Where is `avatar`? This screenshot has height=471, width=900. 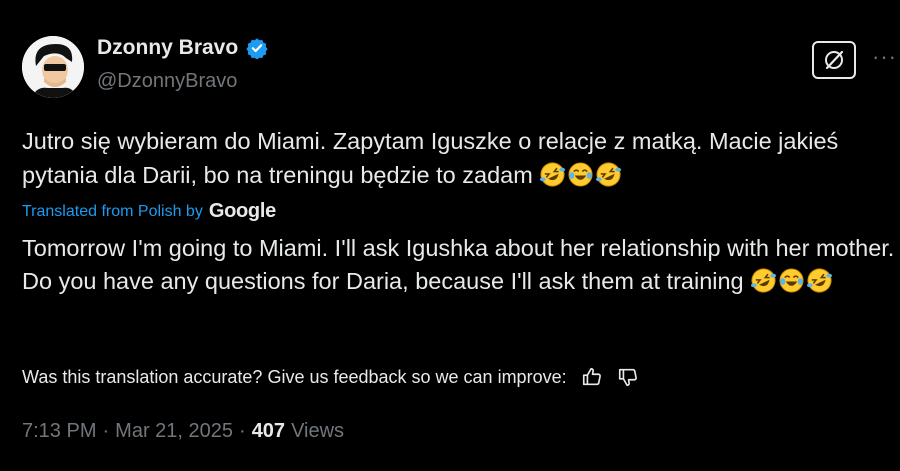 avatar is located at coordinates (53, 67).